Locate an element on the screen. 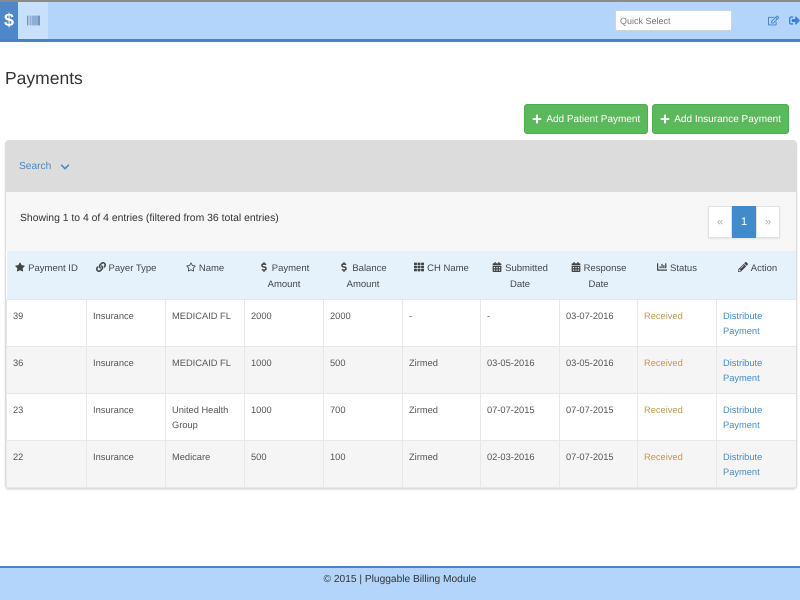 The width and height of the screenshot is (800, 600). column-label: Payment ID is located at coordinates (53, 268).